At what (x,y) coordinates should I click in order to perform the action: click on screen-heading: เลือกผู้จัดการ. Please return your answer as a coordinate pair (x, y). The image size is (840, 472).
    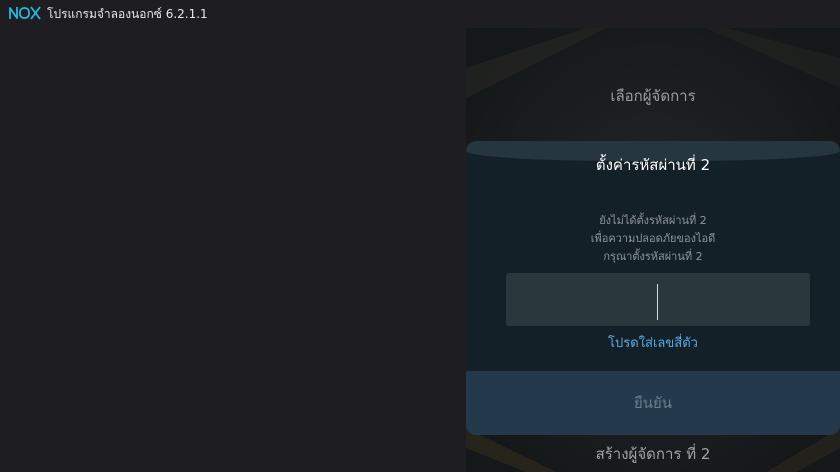
    Looking at the image, I should click on (653, 96).